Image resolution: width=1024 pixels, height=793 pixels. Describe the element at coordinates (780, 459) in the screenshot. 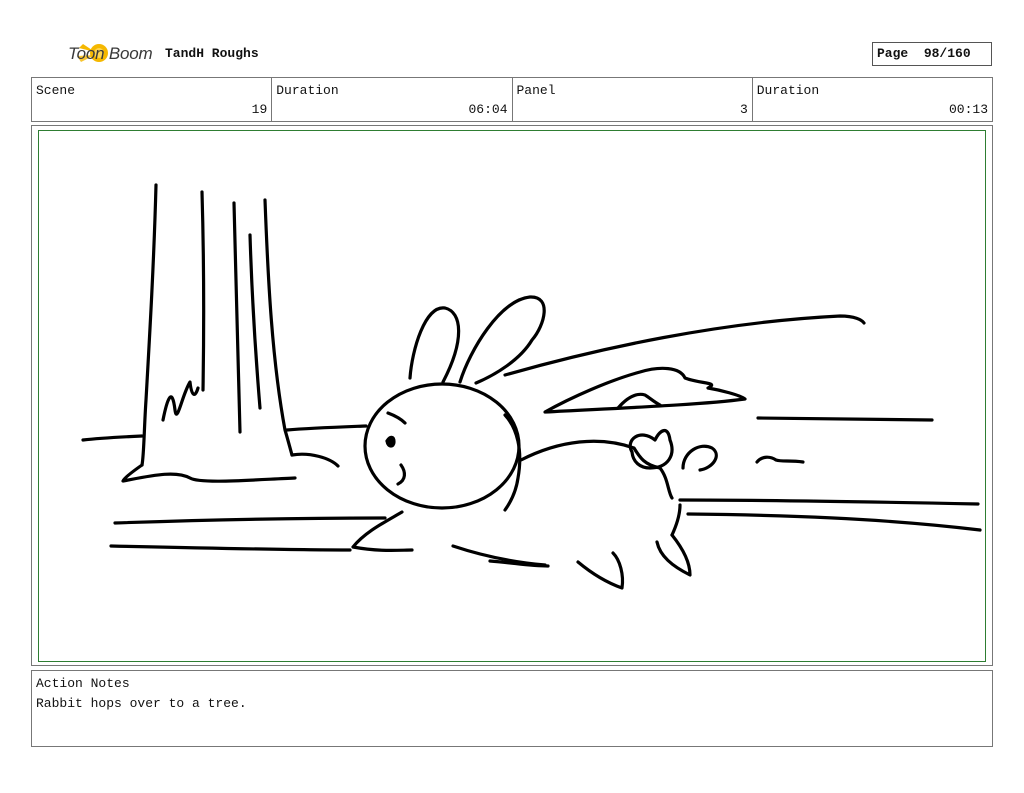

I see `grass-tuft` at that location.